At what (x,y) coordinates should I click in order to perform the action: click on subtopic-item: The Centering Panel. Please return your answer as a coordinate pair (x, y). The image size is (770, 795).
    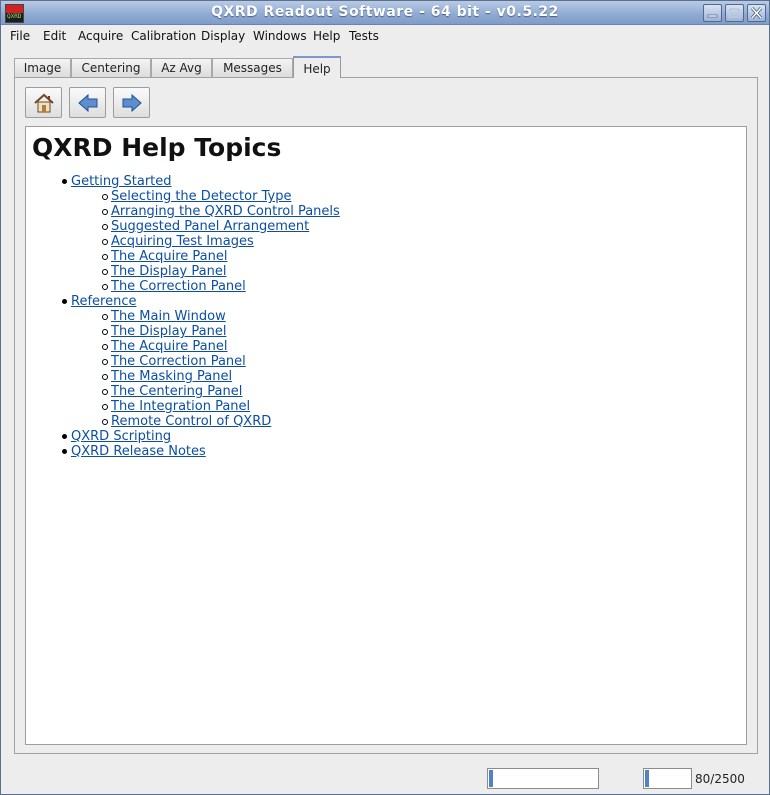
    Looking at the image, I should click on (176, 391).